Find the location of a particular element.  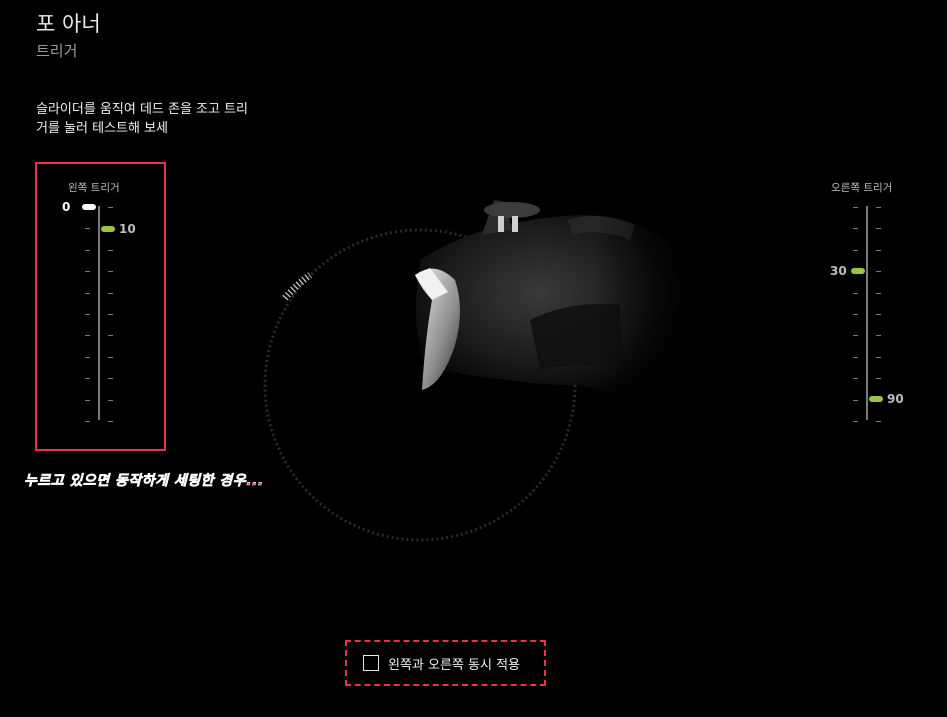

right-trigger-track is located at coordinates (867, 313).